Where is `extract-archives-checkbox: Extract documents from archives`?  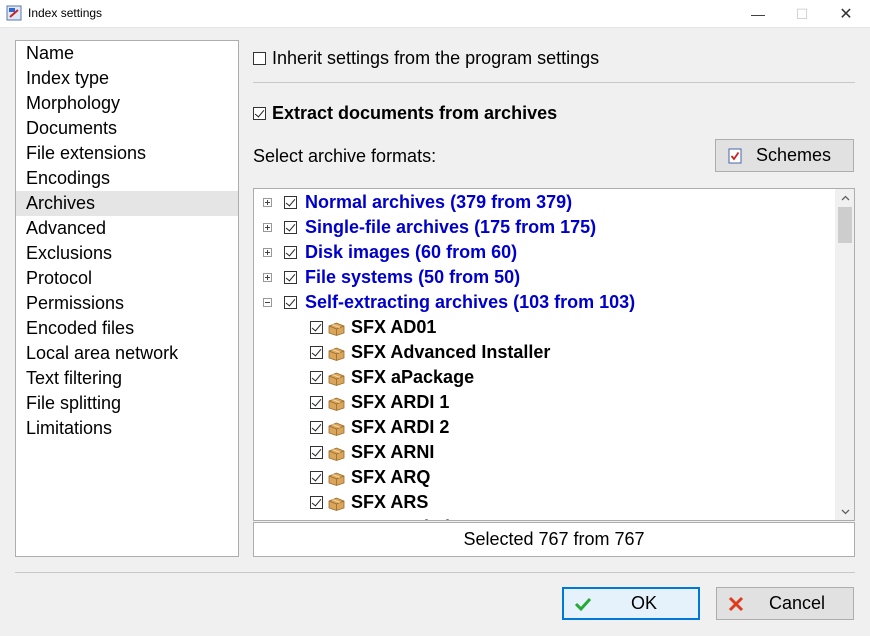 extract-archives-checkbox: Extract documents from archives is located at coordinates (405, 113).